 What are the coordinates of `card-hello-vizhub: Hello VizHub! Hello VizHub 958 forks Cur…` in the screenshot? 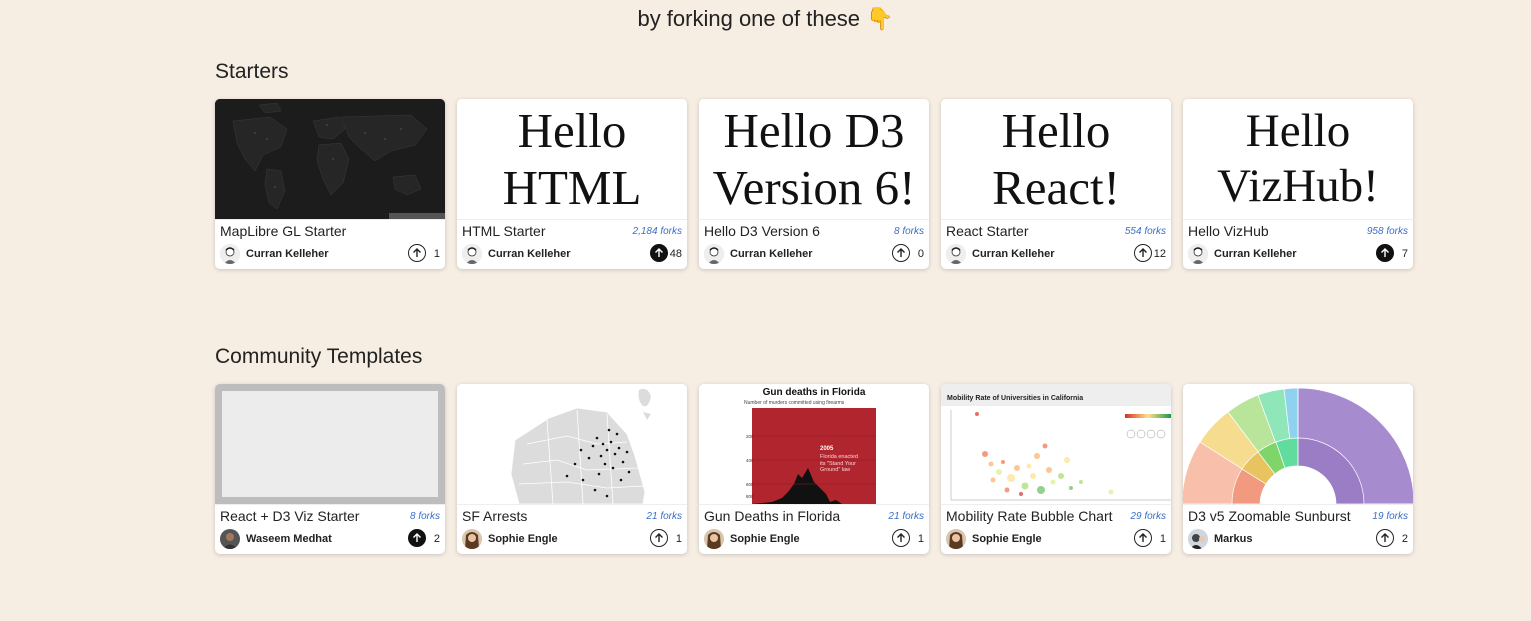 It's located at (1298, 184).